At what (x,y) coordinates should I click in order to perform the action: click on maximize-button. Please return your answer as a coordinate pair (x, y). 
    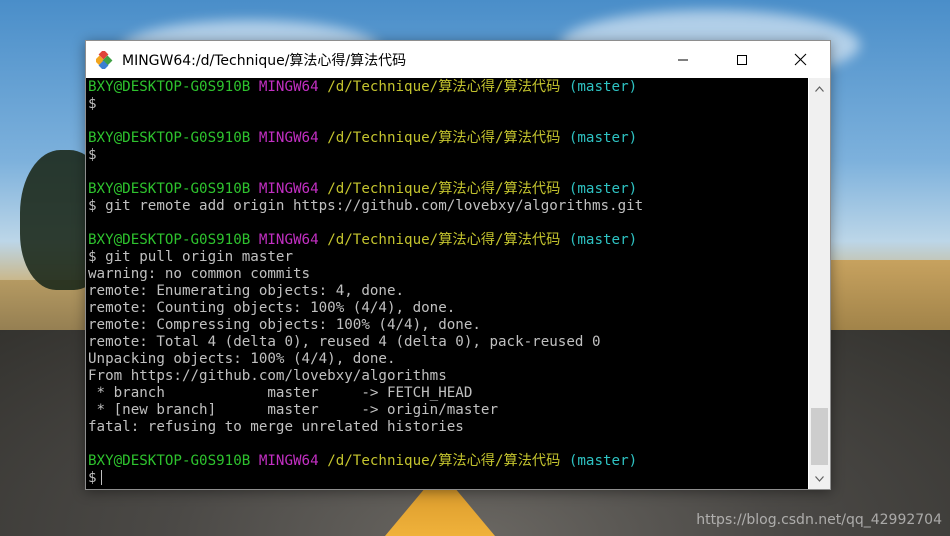
    Looking at the image, I should click on (741, 59).